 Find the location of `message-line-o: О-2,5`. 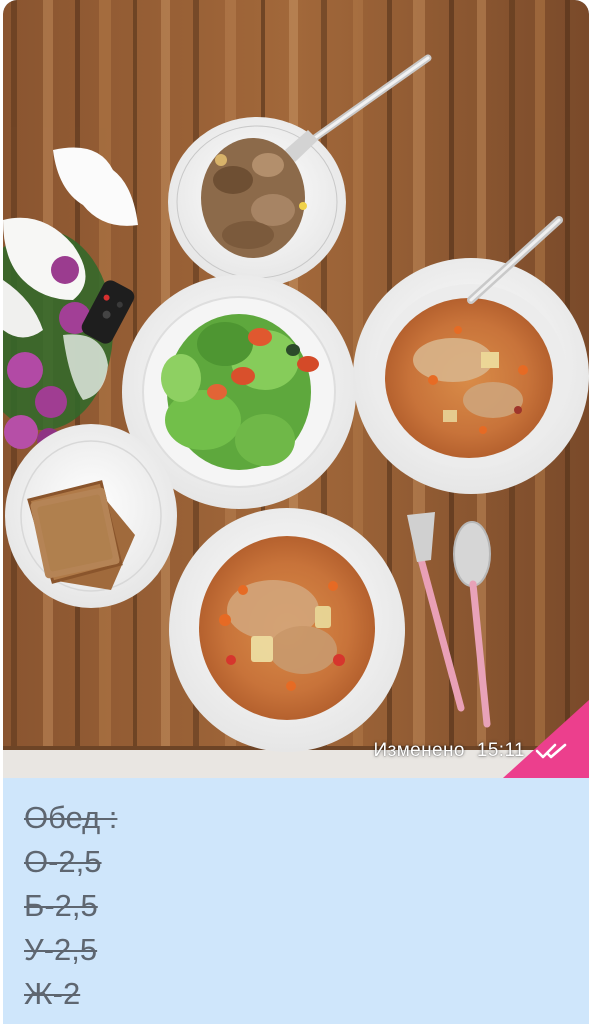

message-line-o: О-2,5 is located at coordinates (63, 861).